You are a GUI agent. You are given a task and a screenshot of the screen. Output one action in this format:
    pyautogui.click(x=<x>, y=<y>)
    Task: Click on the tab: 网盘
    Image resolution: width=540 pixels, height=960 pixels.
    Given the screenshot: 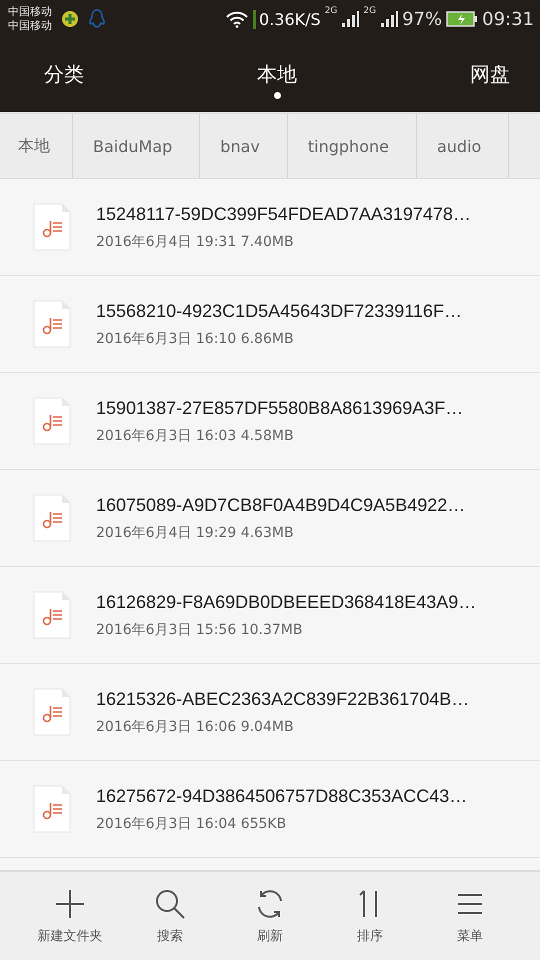 What is the action you would take?
    pyautogui.click(x=490, y=73)
    